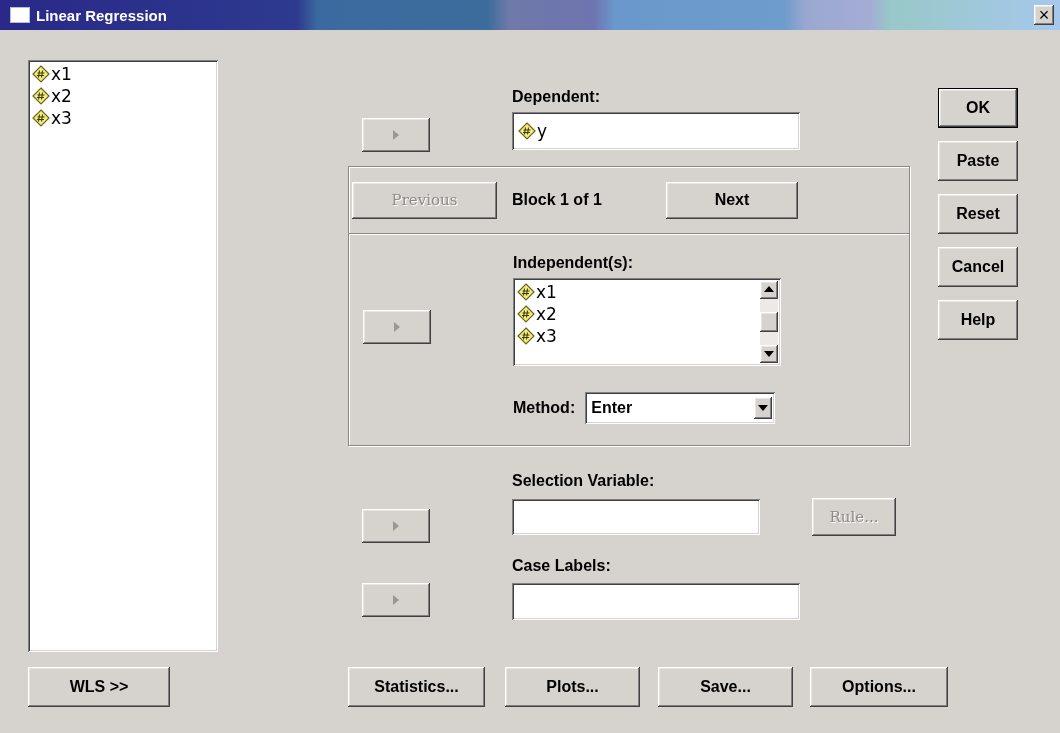 The image size is (1060, 733). Describe the element at coordinates (556, 97) in the screenshot. I see `dependent-label: Dependent:` at that location.